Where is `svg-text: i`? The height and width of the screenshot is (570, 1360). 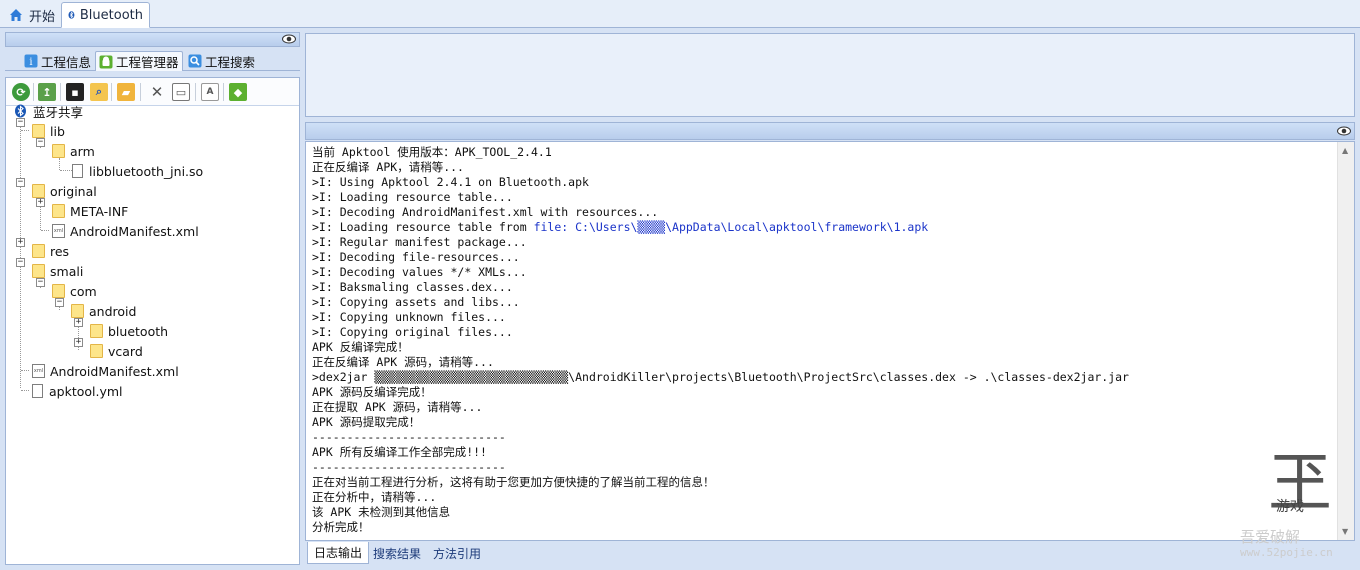
svg-text: i is located at coordinates (30, 62).